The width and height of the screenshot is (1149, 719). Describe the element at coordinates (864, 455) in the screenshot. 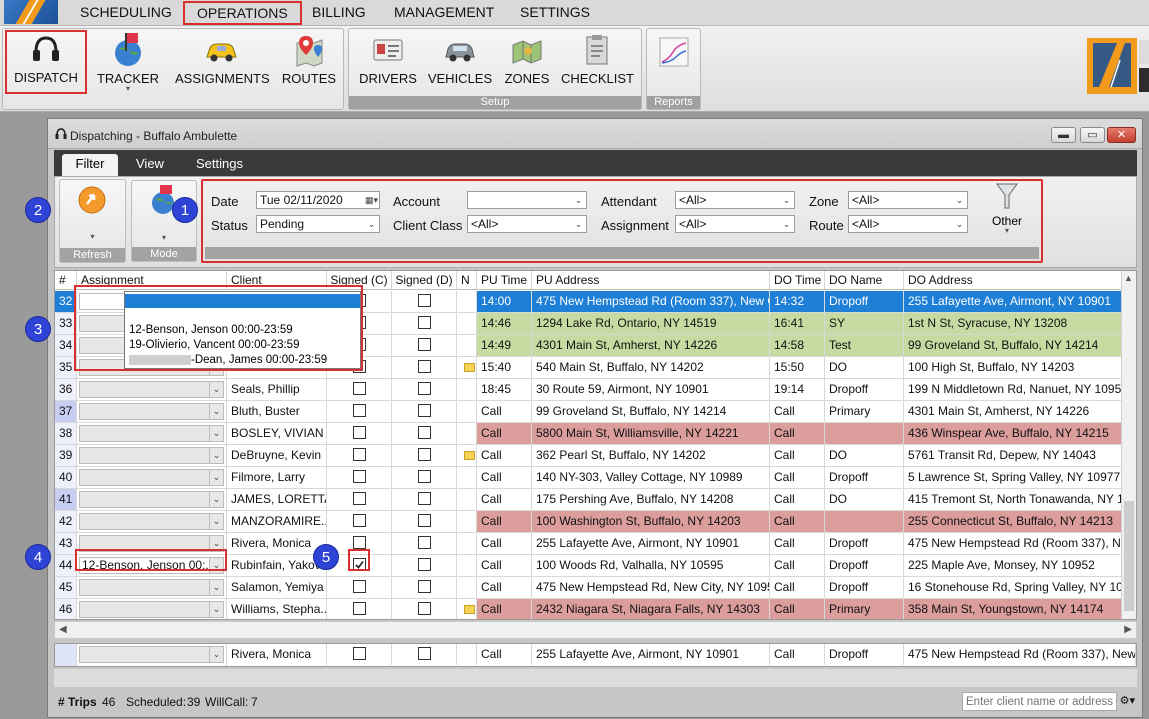

I see `do-name-cell: DO` at that location.